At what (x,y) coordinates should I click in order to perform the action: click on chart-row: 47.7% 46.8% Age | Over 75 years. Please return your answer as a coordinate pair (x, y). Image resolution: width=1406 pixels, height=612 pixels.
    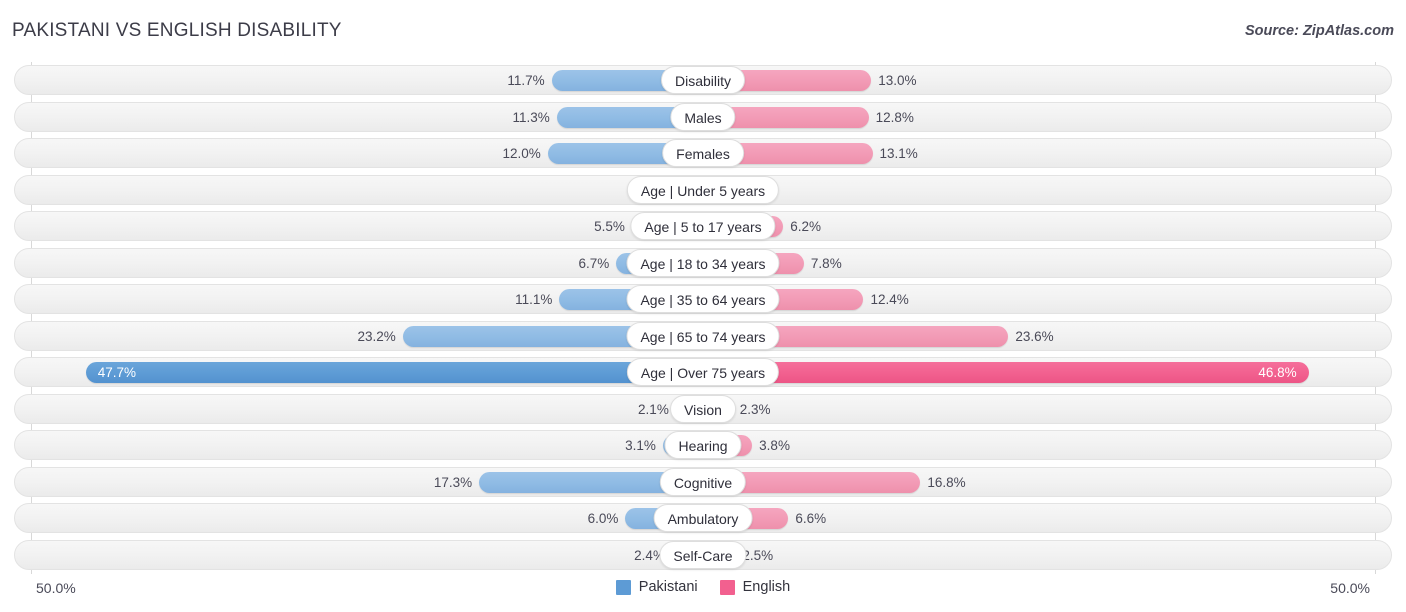
    Looking at the image, I should click on (703, 372).